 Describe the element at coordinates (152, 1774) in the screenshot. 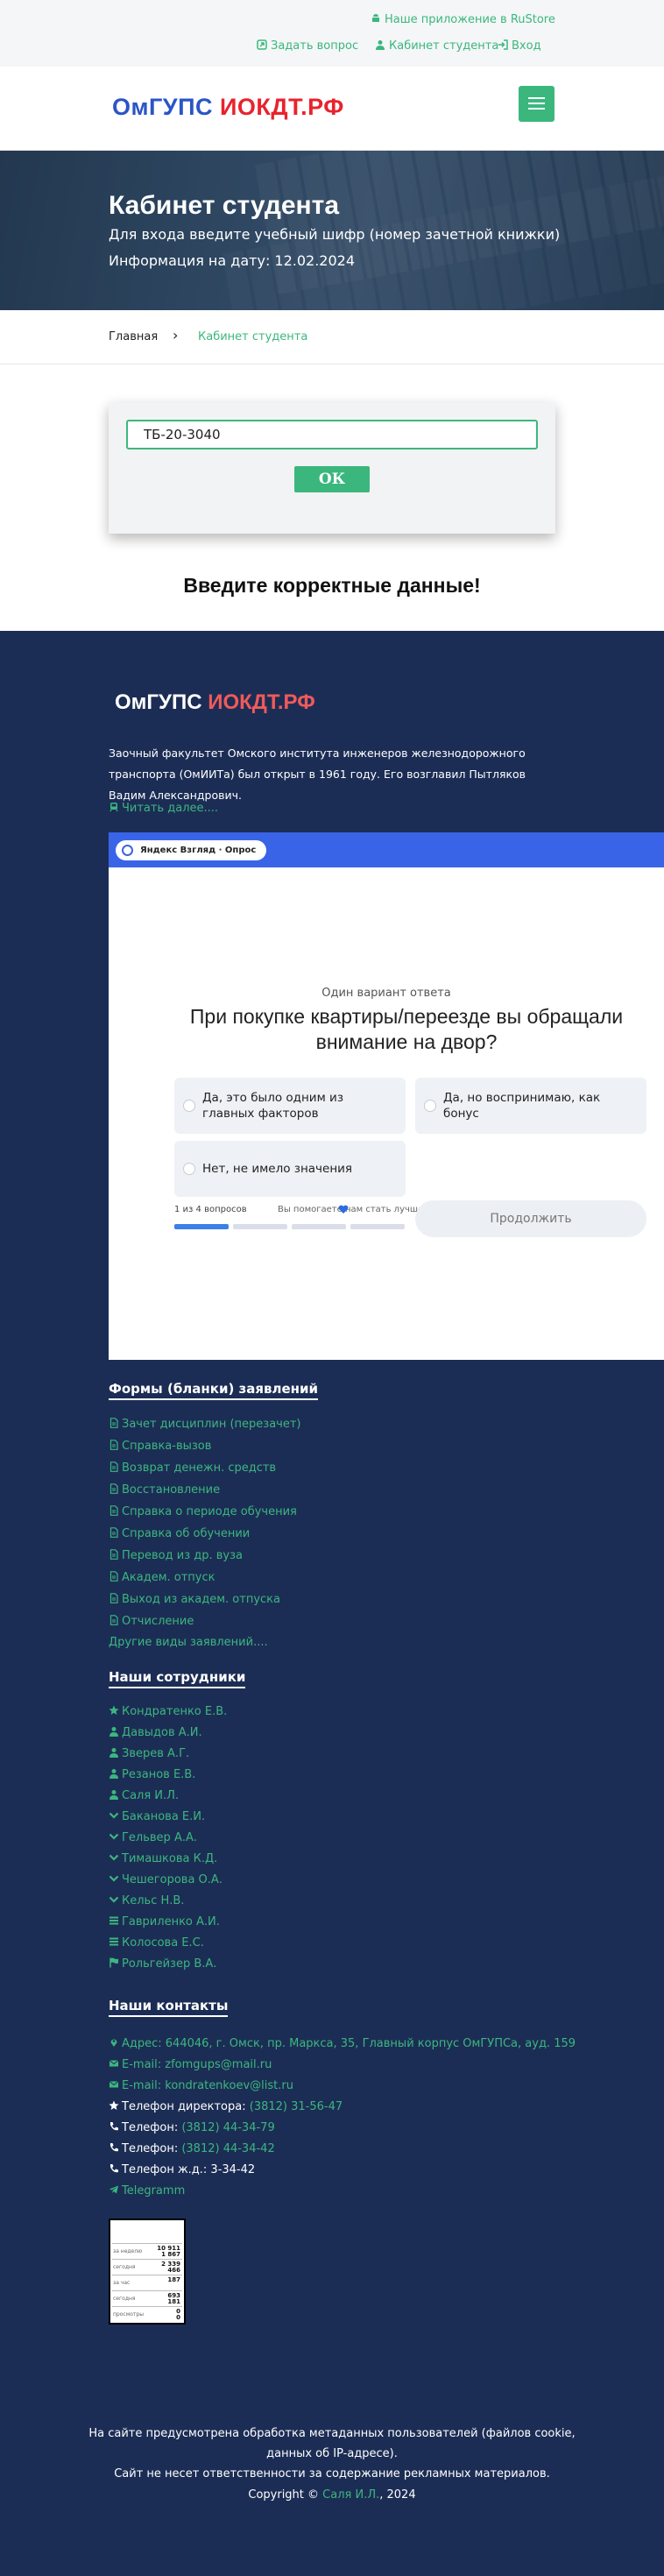

I see `staff-item: Резанов Е.В.` at that location.